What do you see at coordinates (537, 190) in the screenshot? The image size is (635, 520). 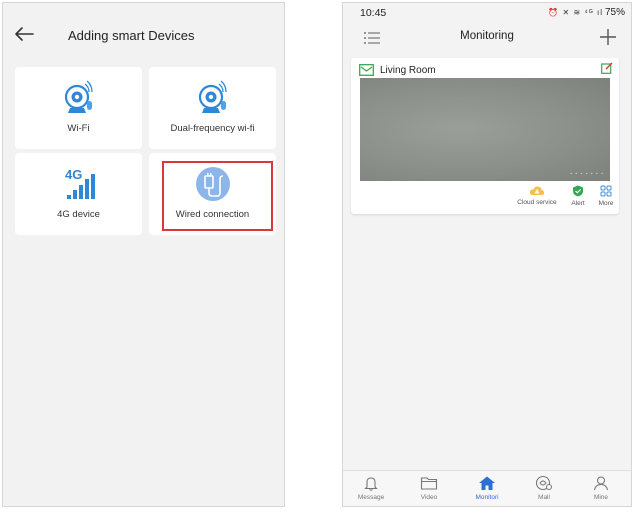 I see `cloud-warning-icon` at bounding box center [537, 190].